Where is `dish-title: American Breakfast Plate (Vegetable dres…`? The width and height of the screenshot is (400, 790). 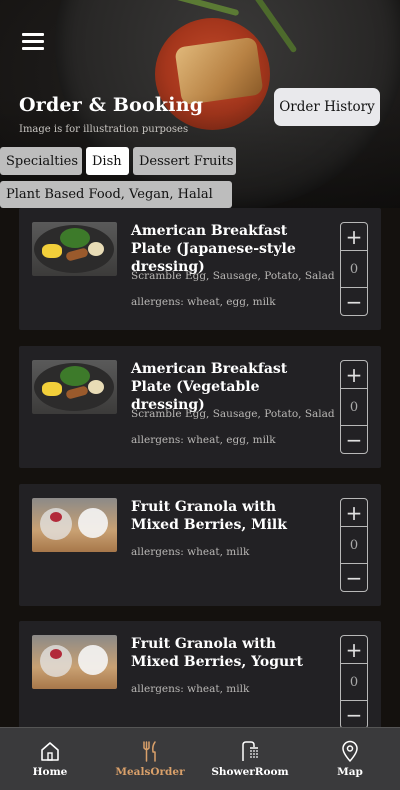
dish-title: American Breakfast Plate (Vegetable dres… is located at coordinates (209, 387).